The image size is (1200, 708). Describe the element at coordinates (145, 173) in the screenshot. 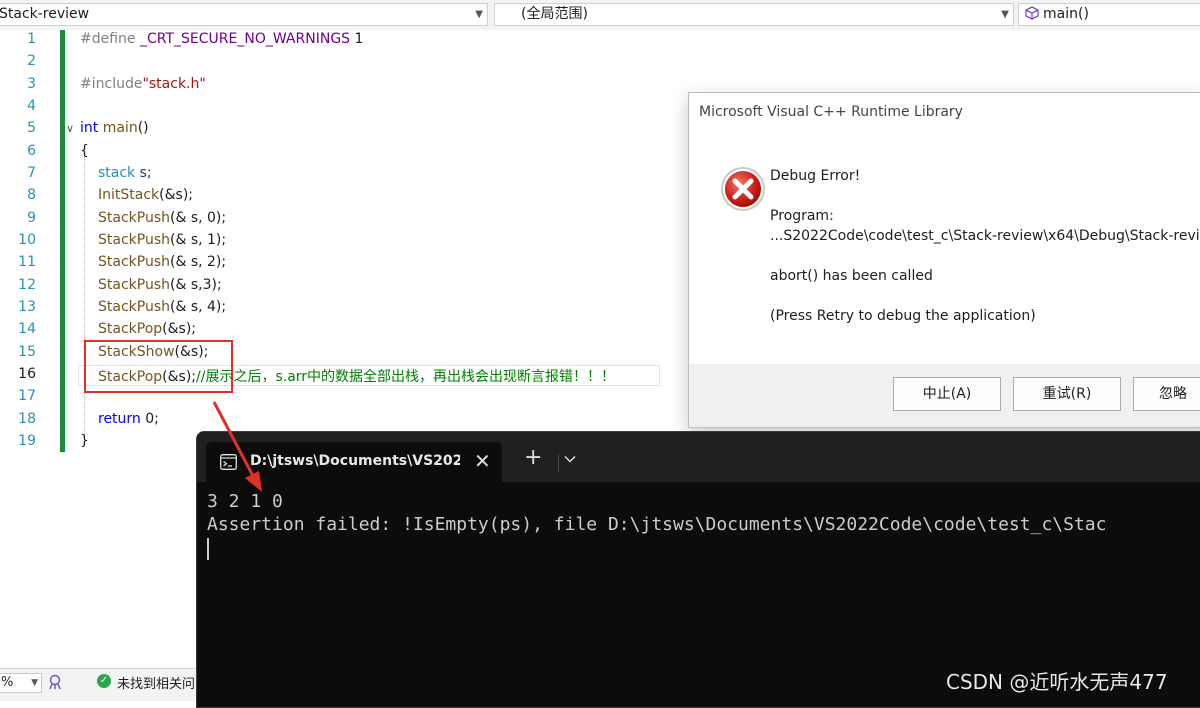

I see `variable: s;` at that location.